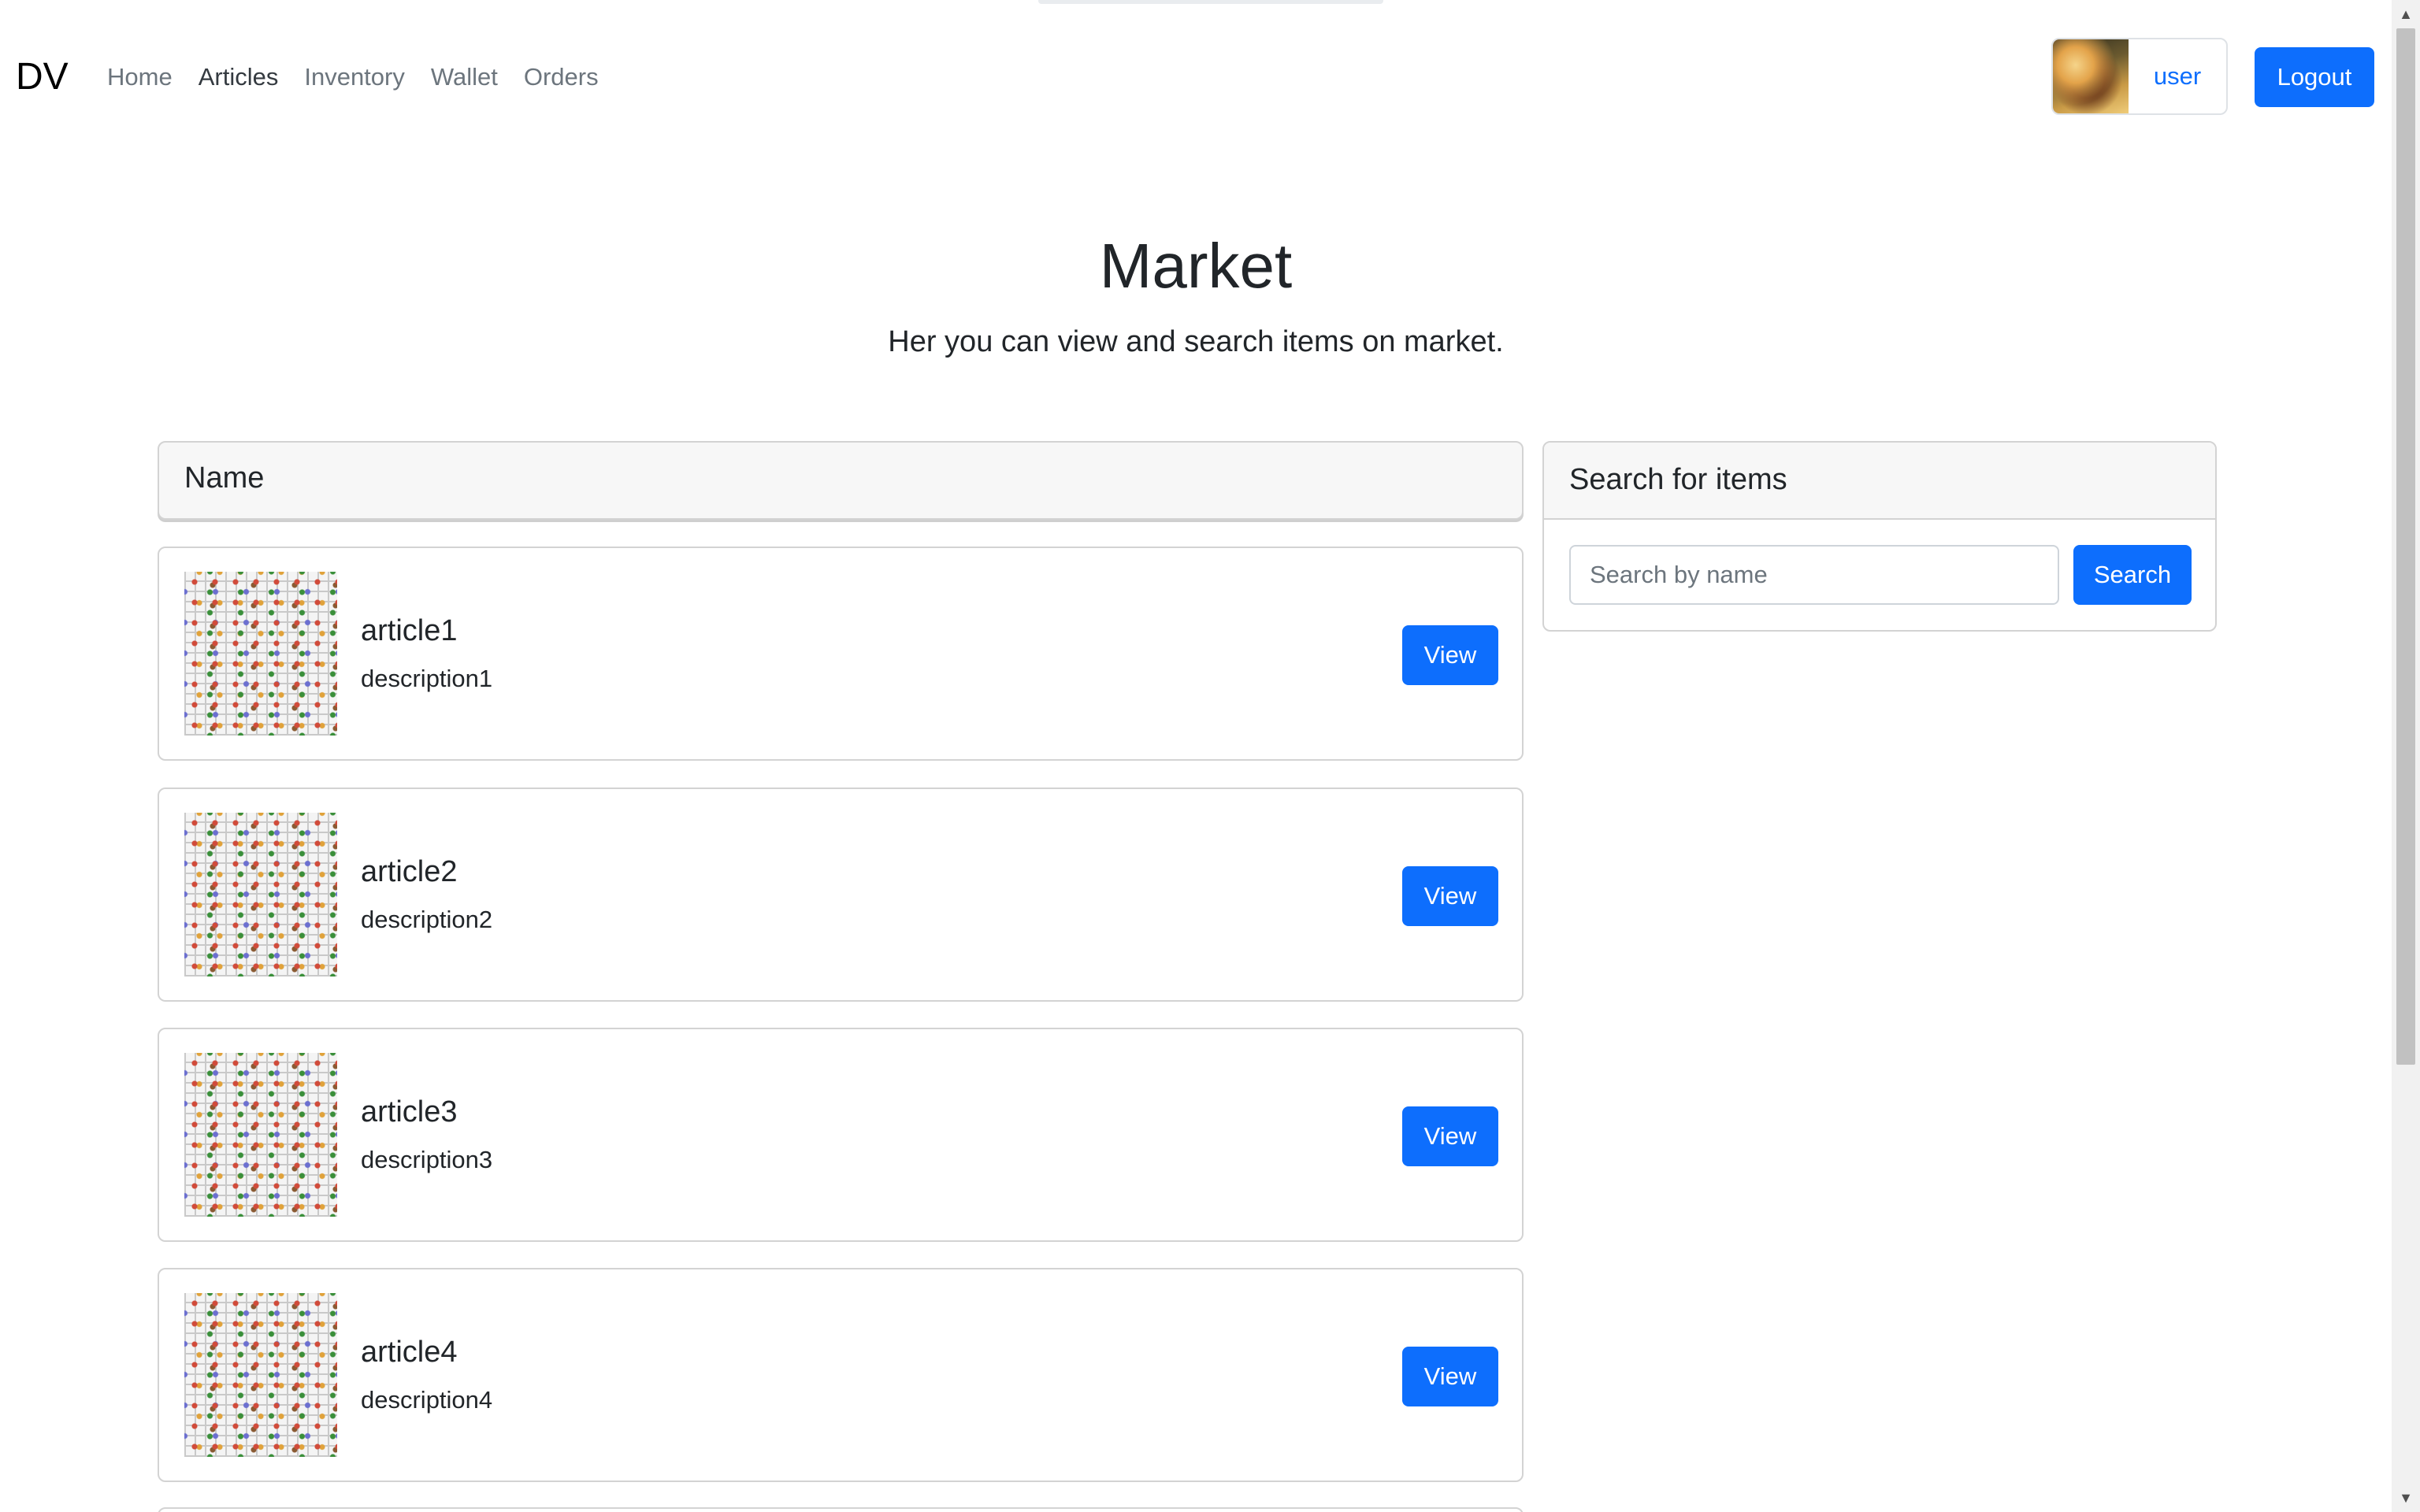  What do you see at coordinates (841, 1375) in the screenshot?
I see `article-card: article4 description4 View` at bounding box center [841, 1375].